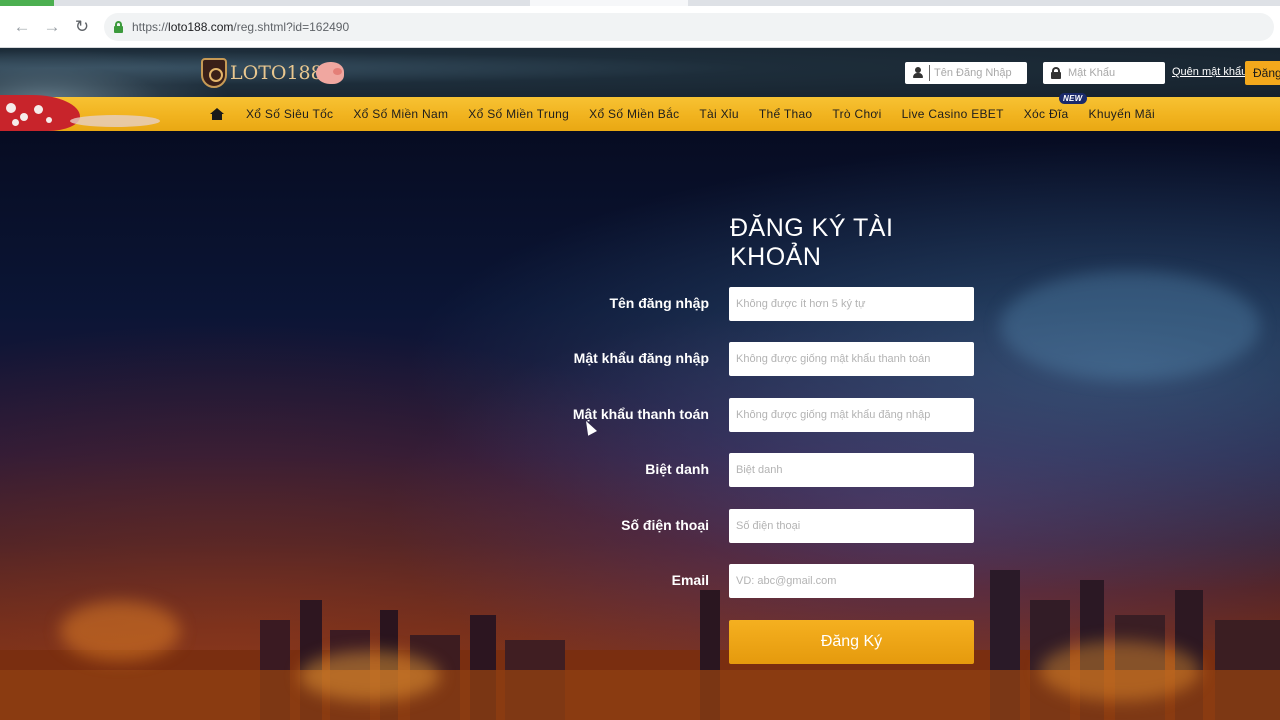 This screenshot has width=1280, height=720. Describe the element at coordinates (851, 415) in the screenshot. I see `payment-password-input` at that location.